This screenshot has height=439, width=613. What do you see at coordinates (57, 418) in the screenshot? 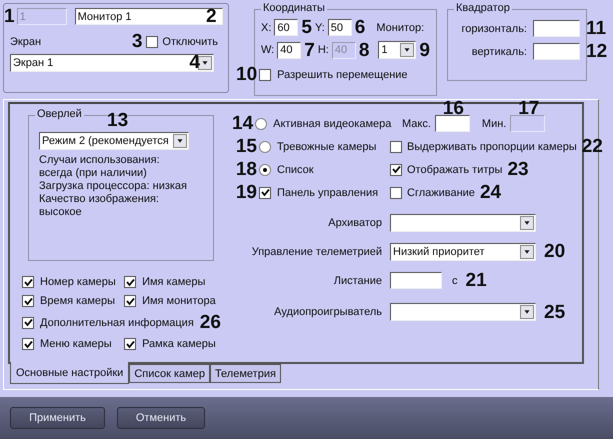
I see `apply-button: Применить` at bounding box center [57, 418].